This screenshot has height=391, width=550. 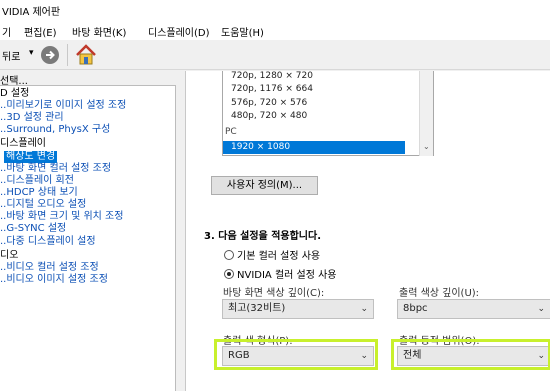 I want to click on toolbar-separator, so click(x=67, y=55).